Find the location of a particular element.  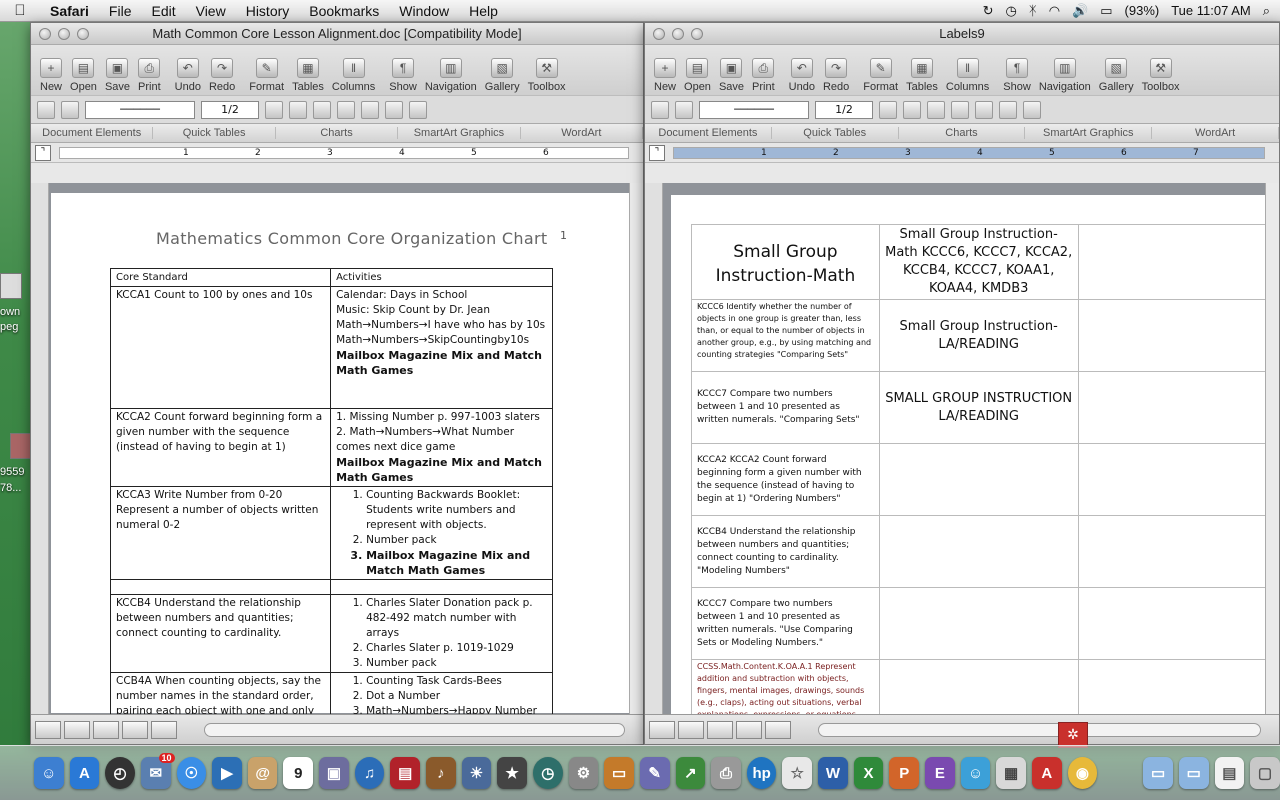

line-style-select: ────── is located at coordinates (140, 109).